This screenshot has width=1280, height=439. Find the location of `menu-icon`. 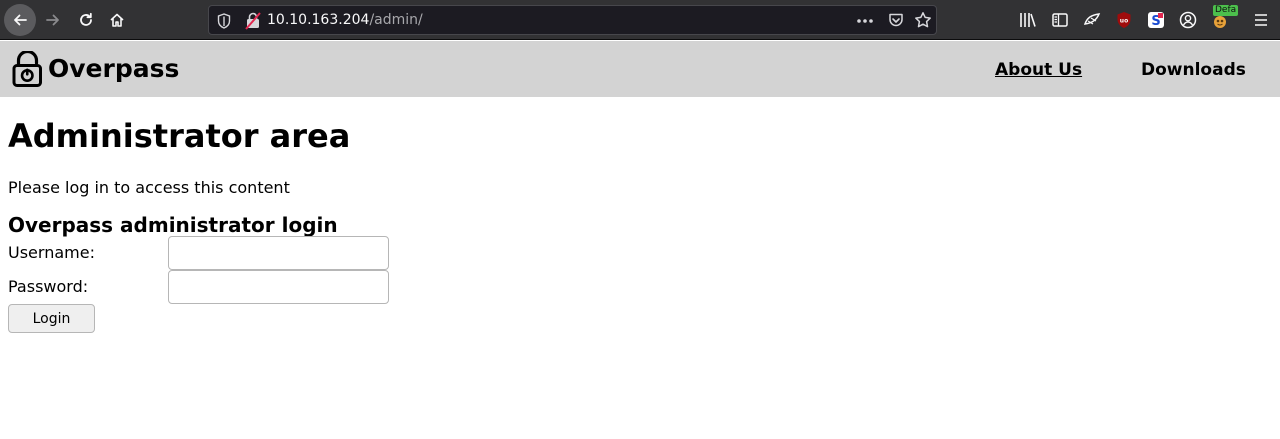

menu-icon is located at coordinates (1261, 20).